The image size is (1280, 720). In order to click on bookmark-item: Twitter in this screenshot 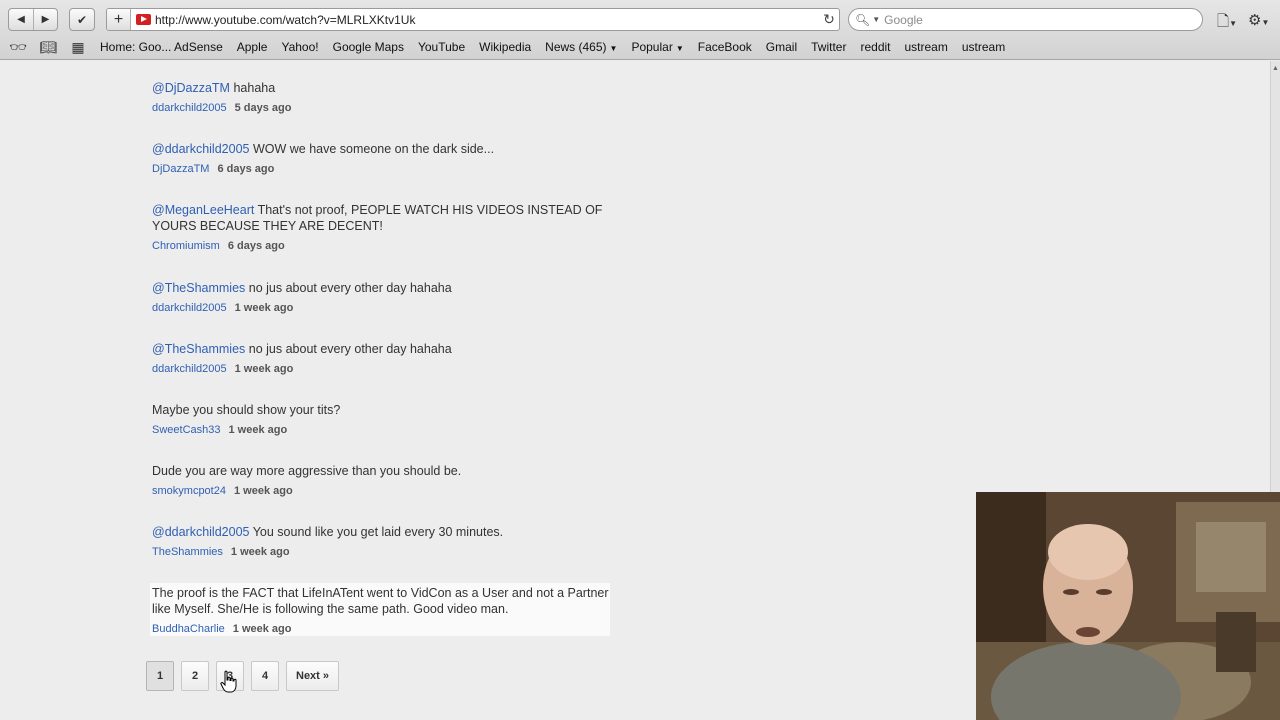, I will do `click(828, 47)`.